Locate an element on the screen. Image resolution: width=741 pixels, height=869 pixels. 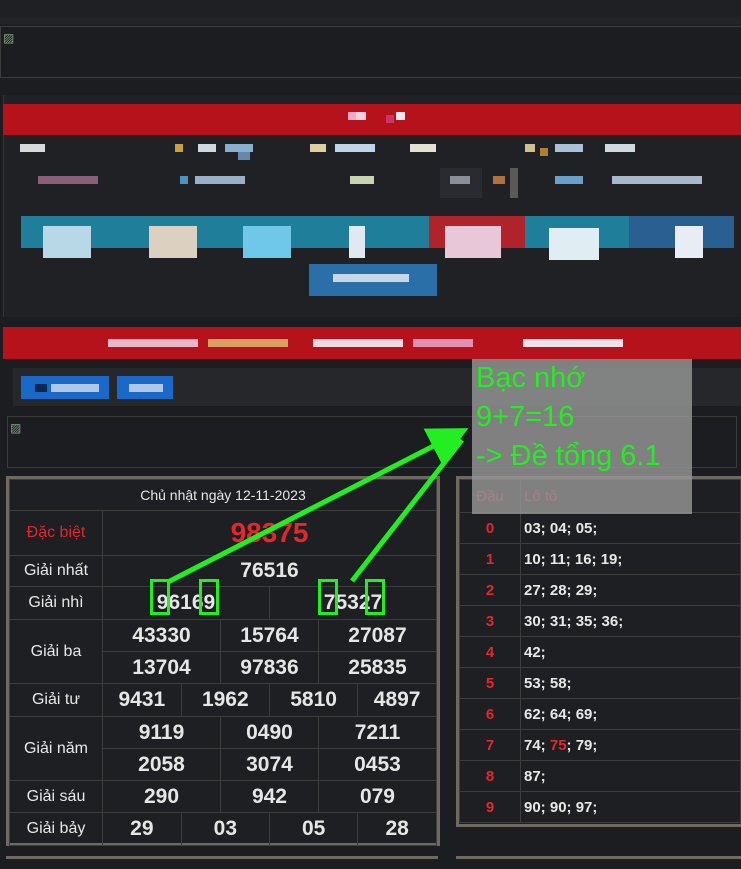
arrow-line is located at coordinates (317, 506).